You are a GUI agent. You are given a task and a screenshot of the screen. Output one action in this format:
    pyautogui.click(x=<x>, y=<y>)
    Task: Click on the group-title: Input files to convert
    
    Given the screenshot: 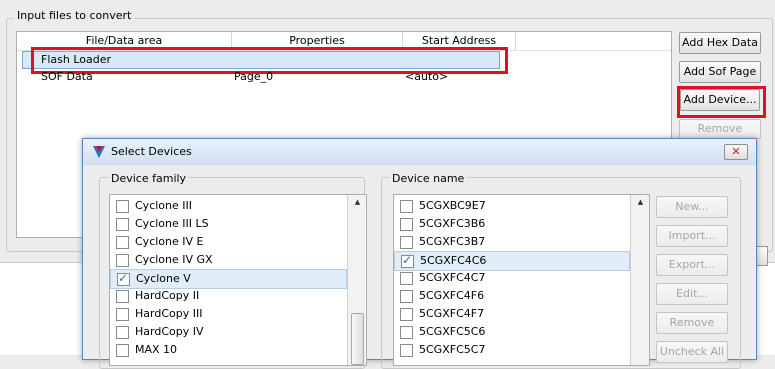 What is the action you would take?
    pyautogui.click(x=74, y=15)
    